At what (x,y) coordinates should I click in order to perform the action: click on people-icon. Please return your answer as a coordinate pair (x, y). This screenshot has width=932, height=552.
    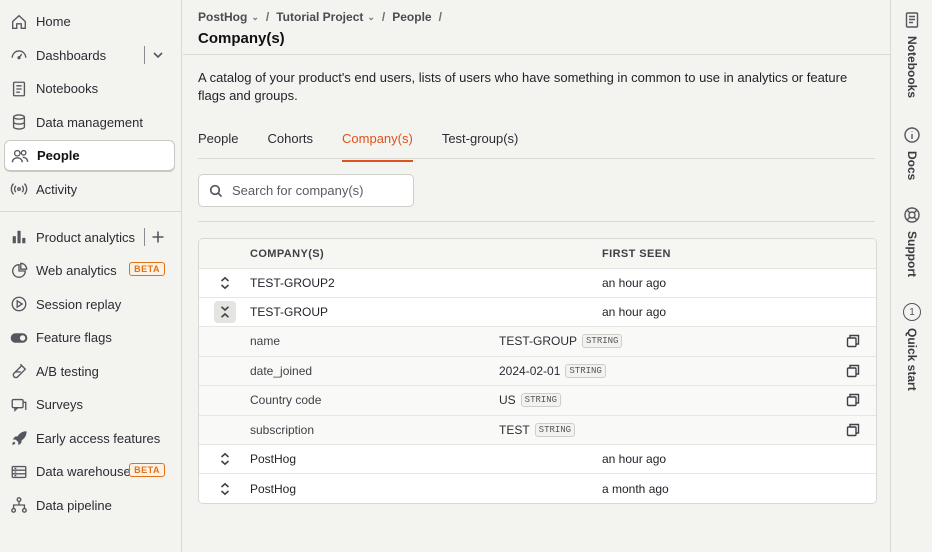
    Looking at the image, I should click on (20, 156).